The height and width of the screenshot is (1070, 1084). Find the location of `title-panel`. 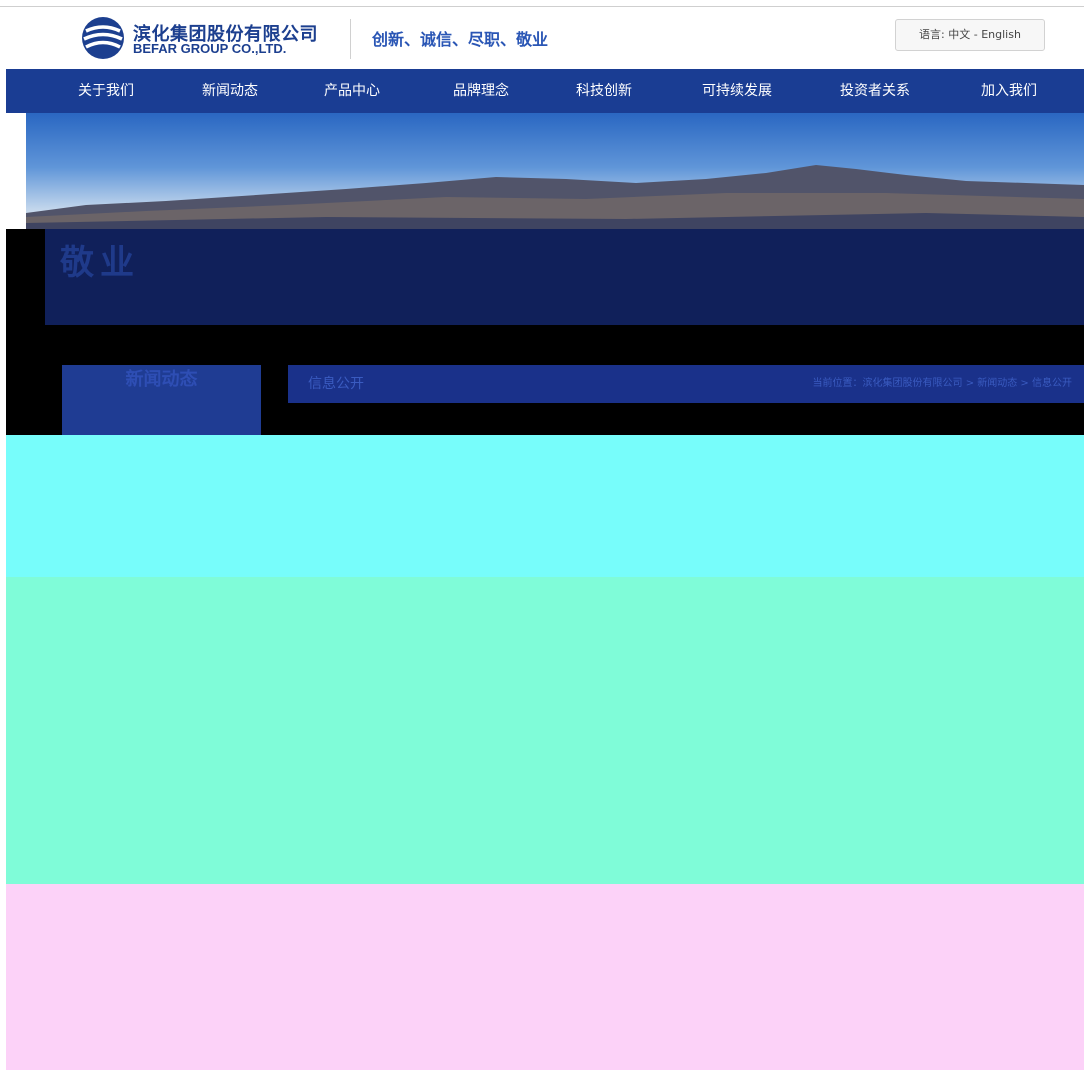

title-panel is located at coordinates (564, 277).